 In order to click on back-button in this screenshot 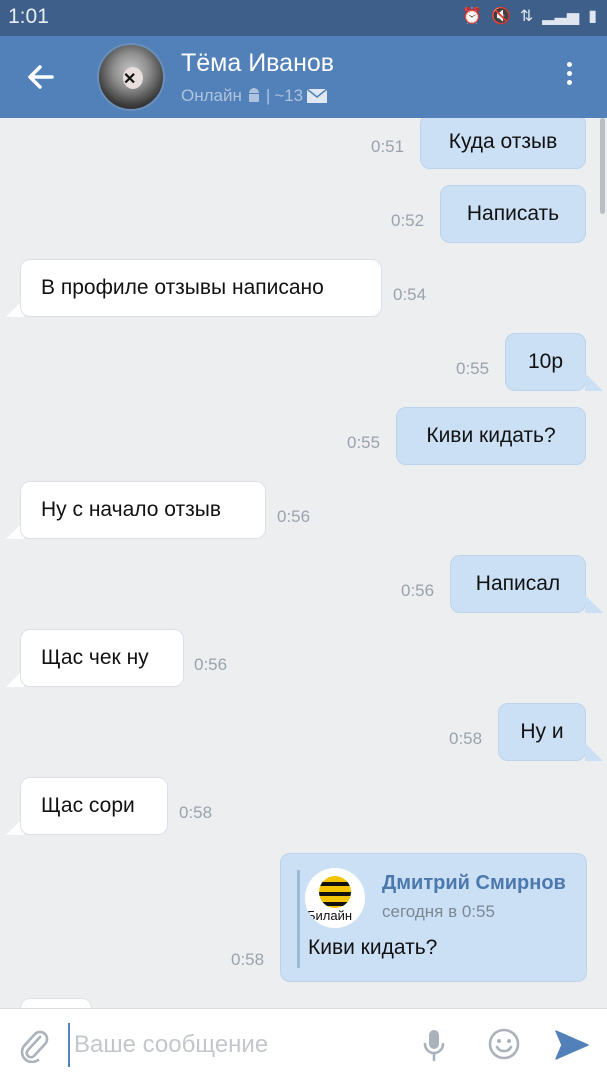, I will do `click(41, 77)`.